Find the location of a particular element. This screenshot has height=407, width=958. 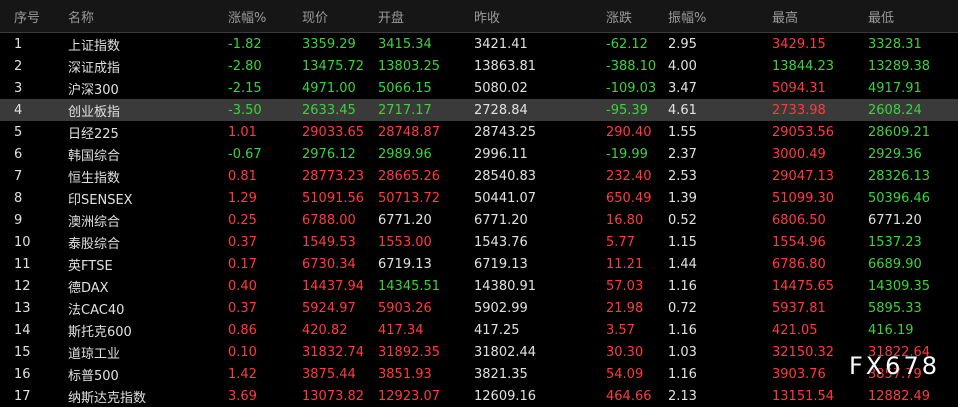

row-name: 纳斯达克指数 is located at coordinates (107, 398).